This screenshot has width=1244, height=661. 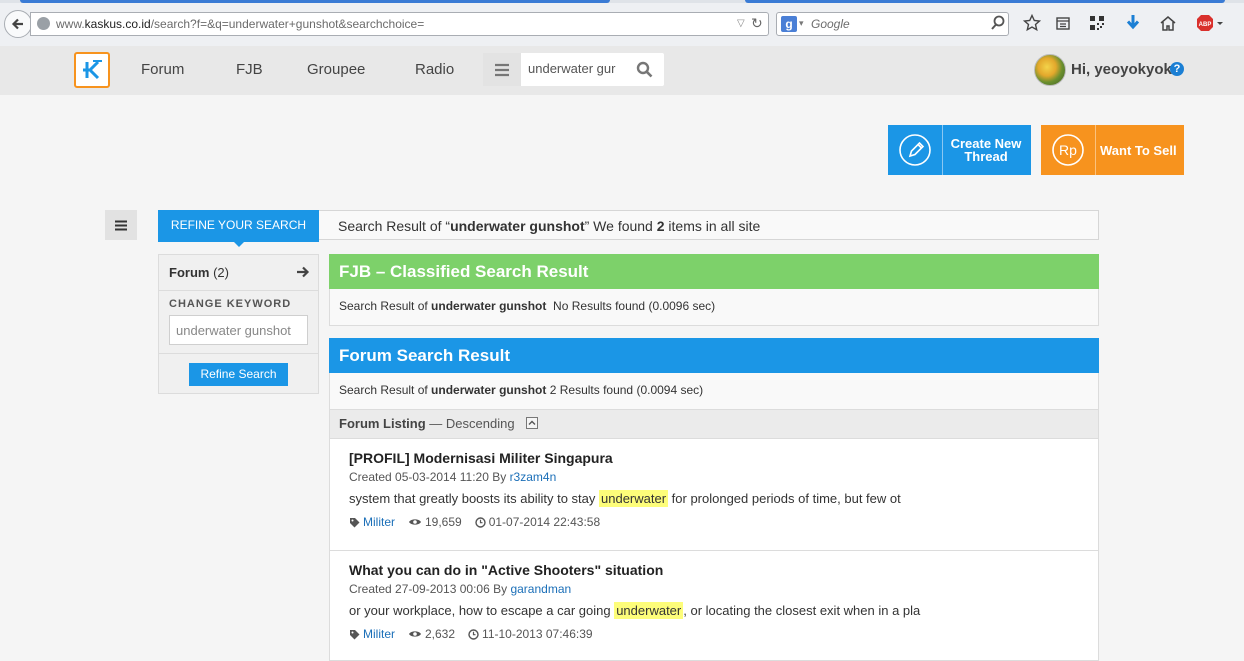 I want to click on nav-fjb: FJB, so click(x=249, y=69).